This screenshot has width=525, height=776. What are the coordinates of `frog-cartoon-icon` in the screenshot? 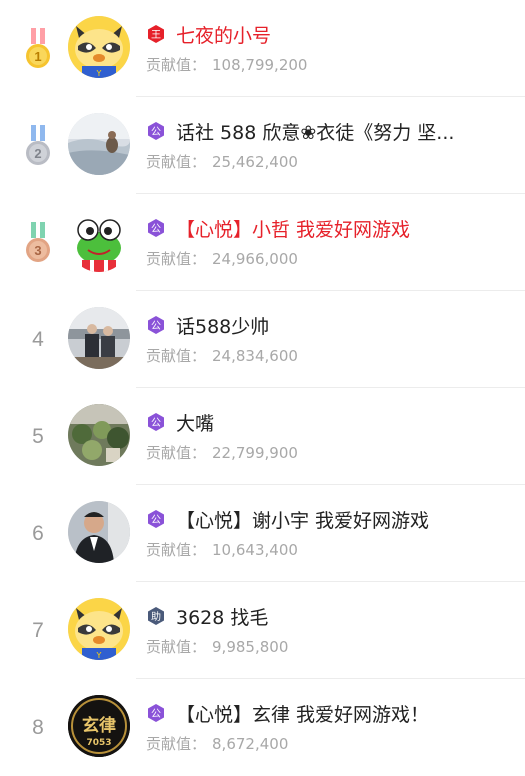 It's located at (99, 241).